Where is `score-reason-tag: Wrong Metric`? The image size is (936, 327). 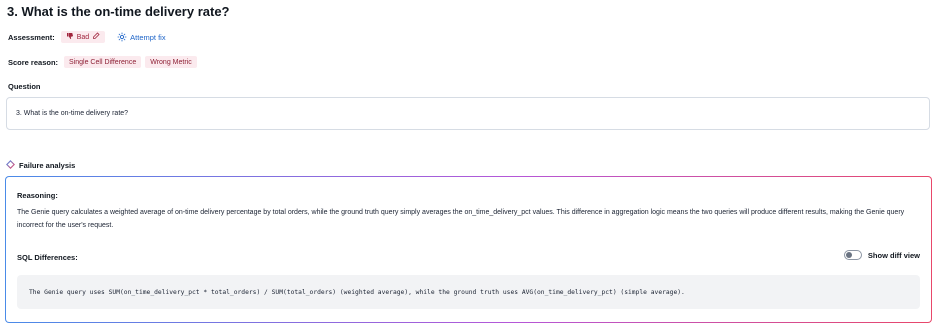 score-reason-tag: Wrong Metric is located at coordinates (171, 62).